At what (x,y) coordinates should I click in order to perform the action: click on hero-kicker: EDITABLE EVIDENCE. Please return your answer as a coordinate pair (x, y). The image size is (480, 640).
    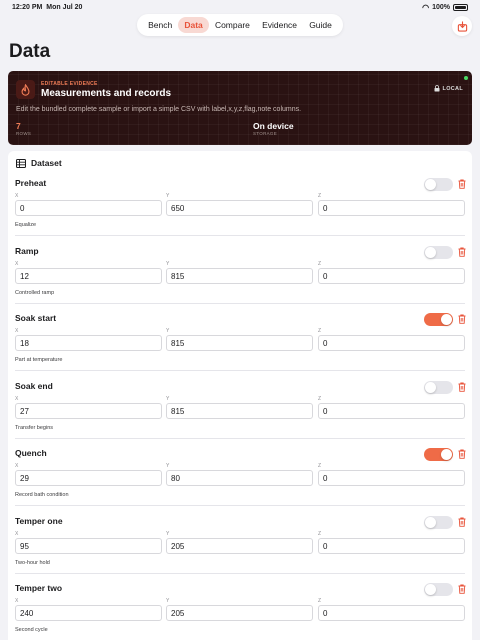
    Looking at the image, I should click on (69, 84).